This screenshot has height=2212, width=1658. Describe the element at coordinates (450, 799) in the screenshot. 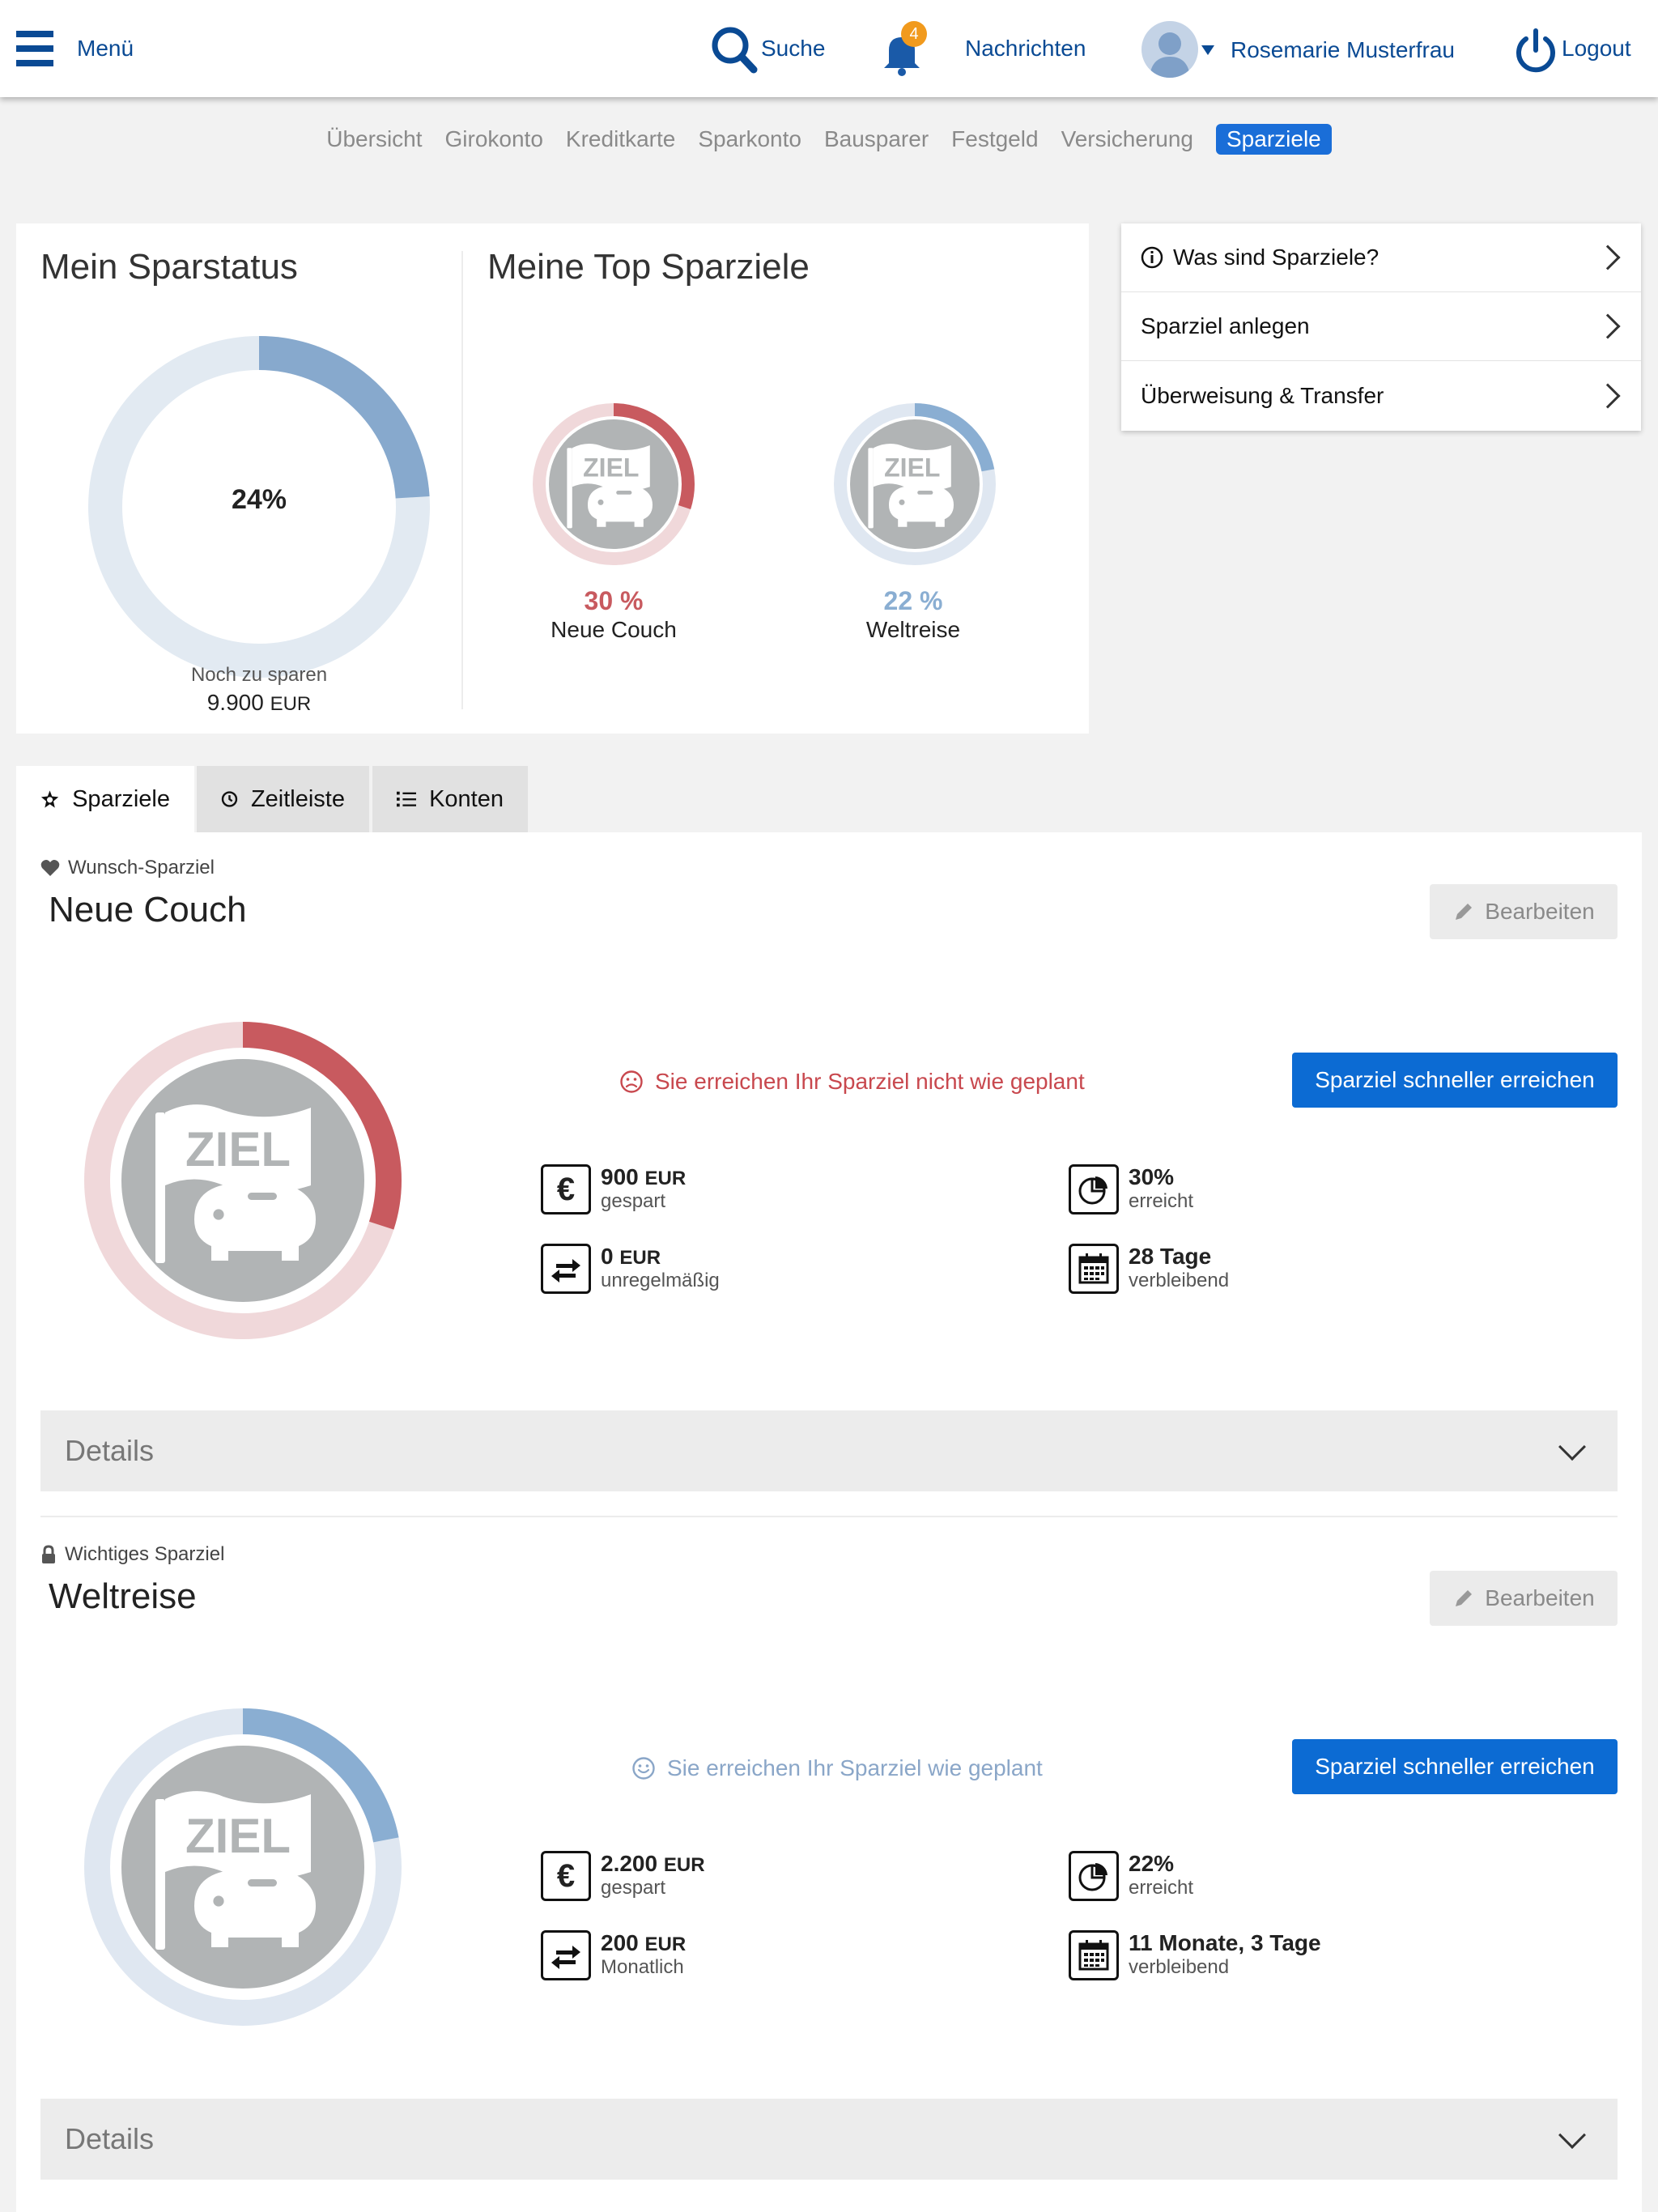

I see `tab-konten: Konten` at that location.